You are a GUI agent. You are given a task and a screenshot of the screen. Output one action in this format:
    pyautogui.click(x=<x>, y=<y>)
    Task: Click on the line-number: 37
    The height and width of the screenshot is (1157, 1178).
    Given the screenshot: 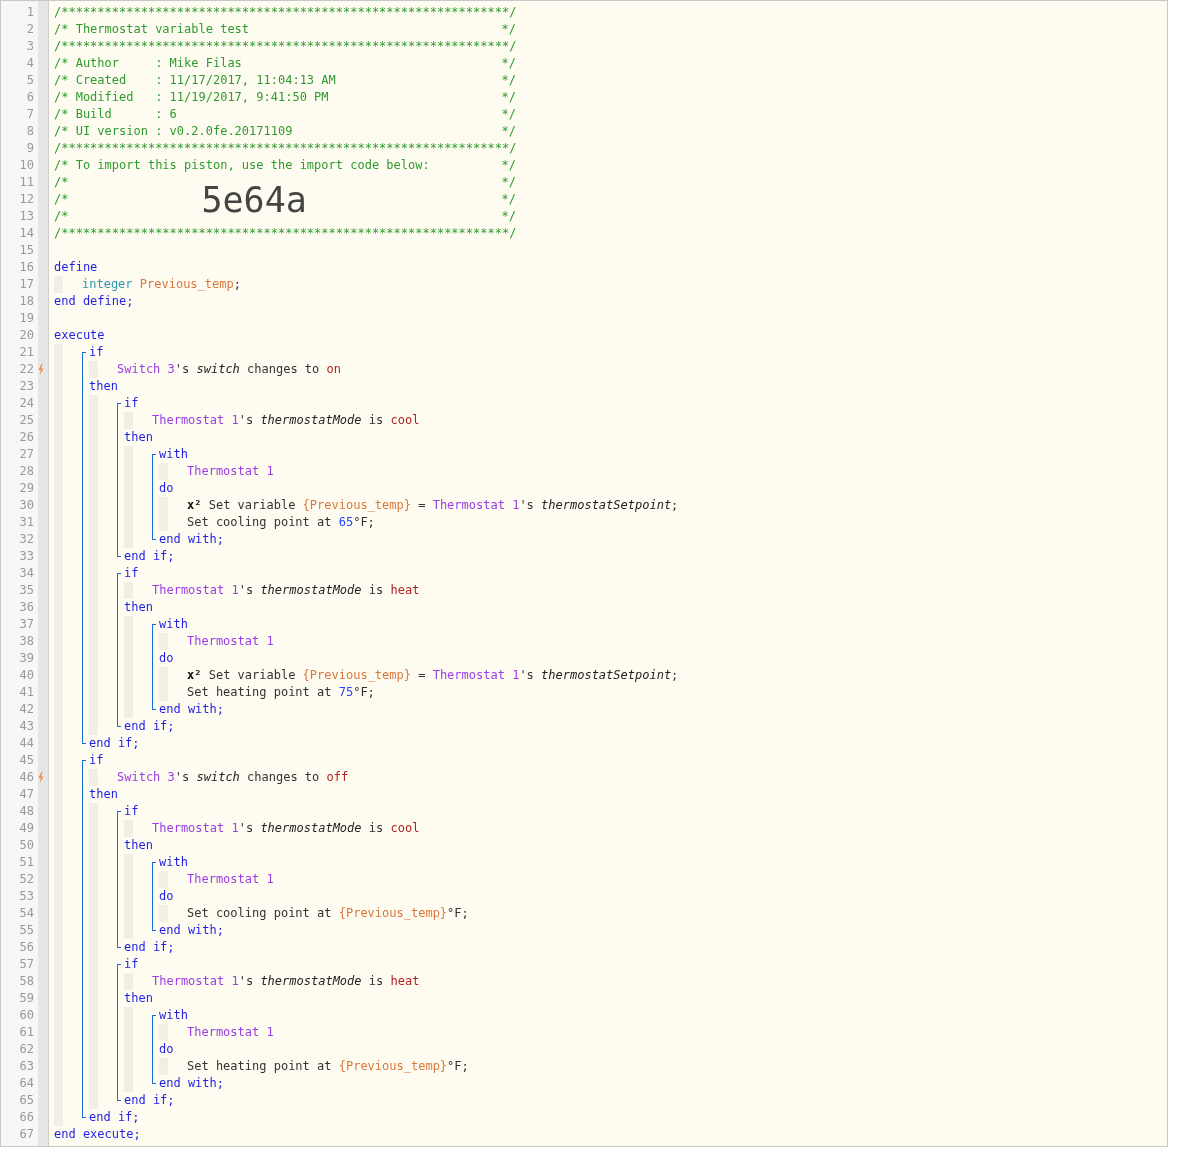 What is the action you would take?
    pyautogui.click(x=26, y=624)
    